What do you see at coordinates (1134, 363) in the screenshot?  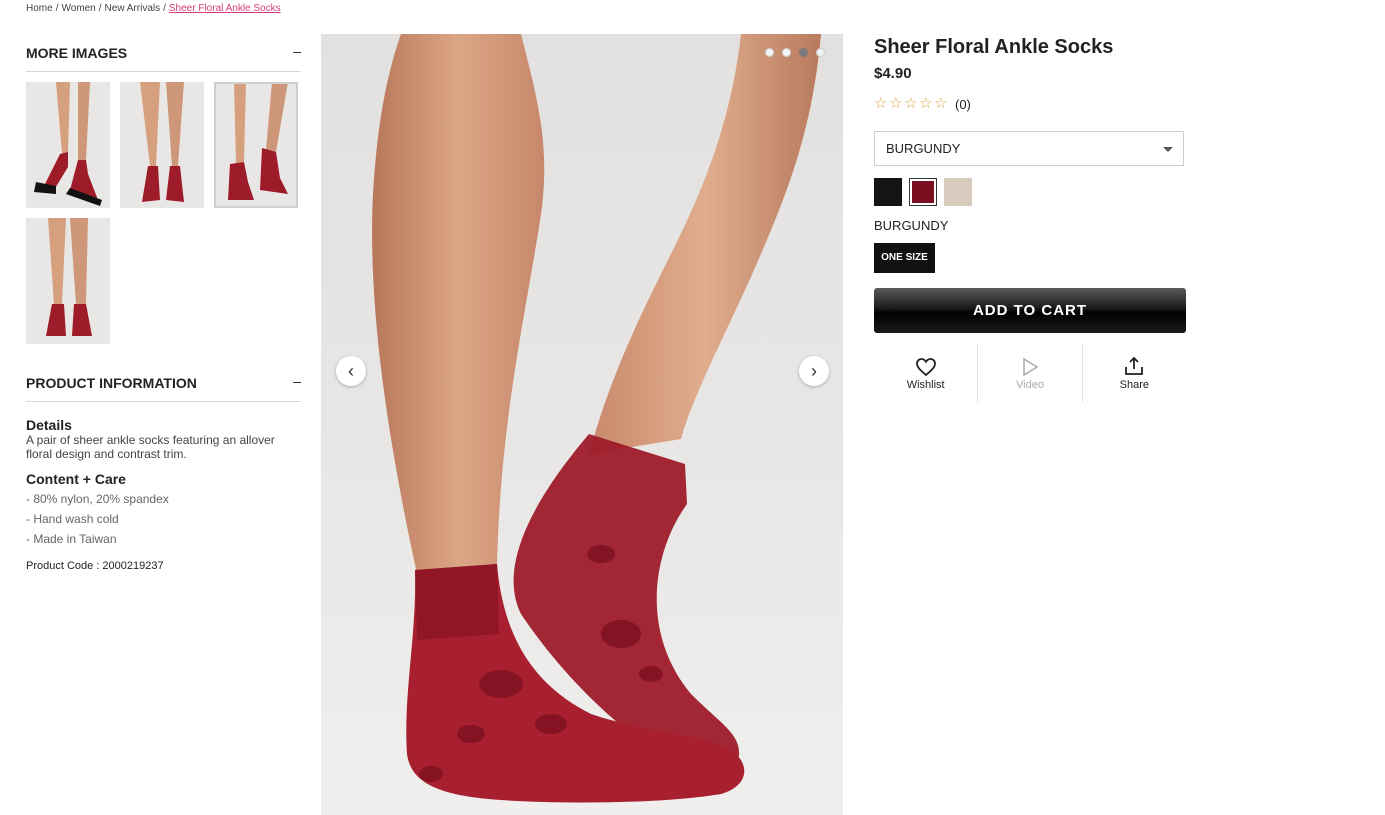 I see `share-icon` at bounding box center [1134, 363].